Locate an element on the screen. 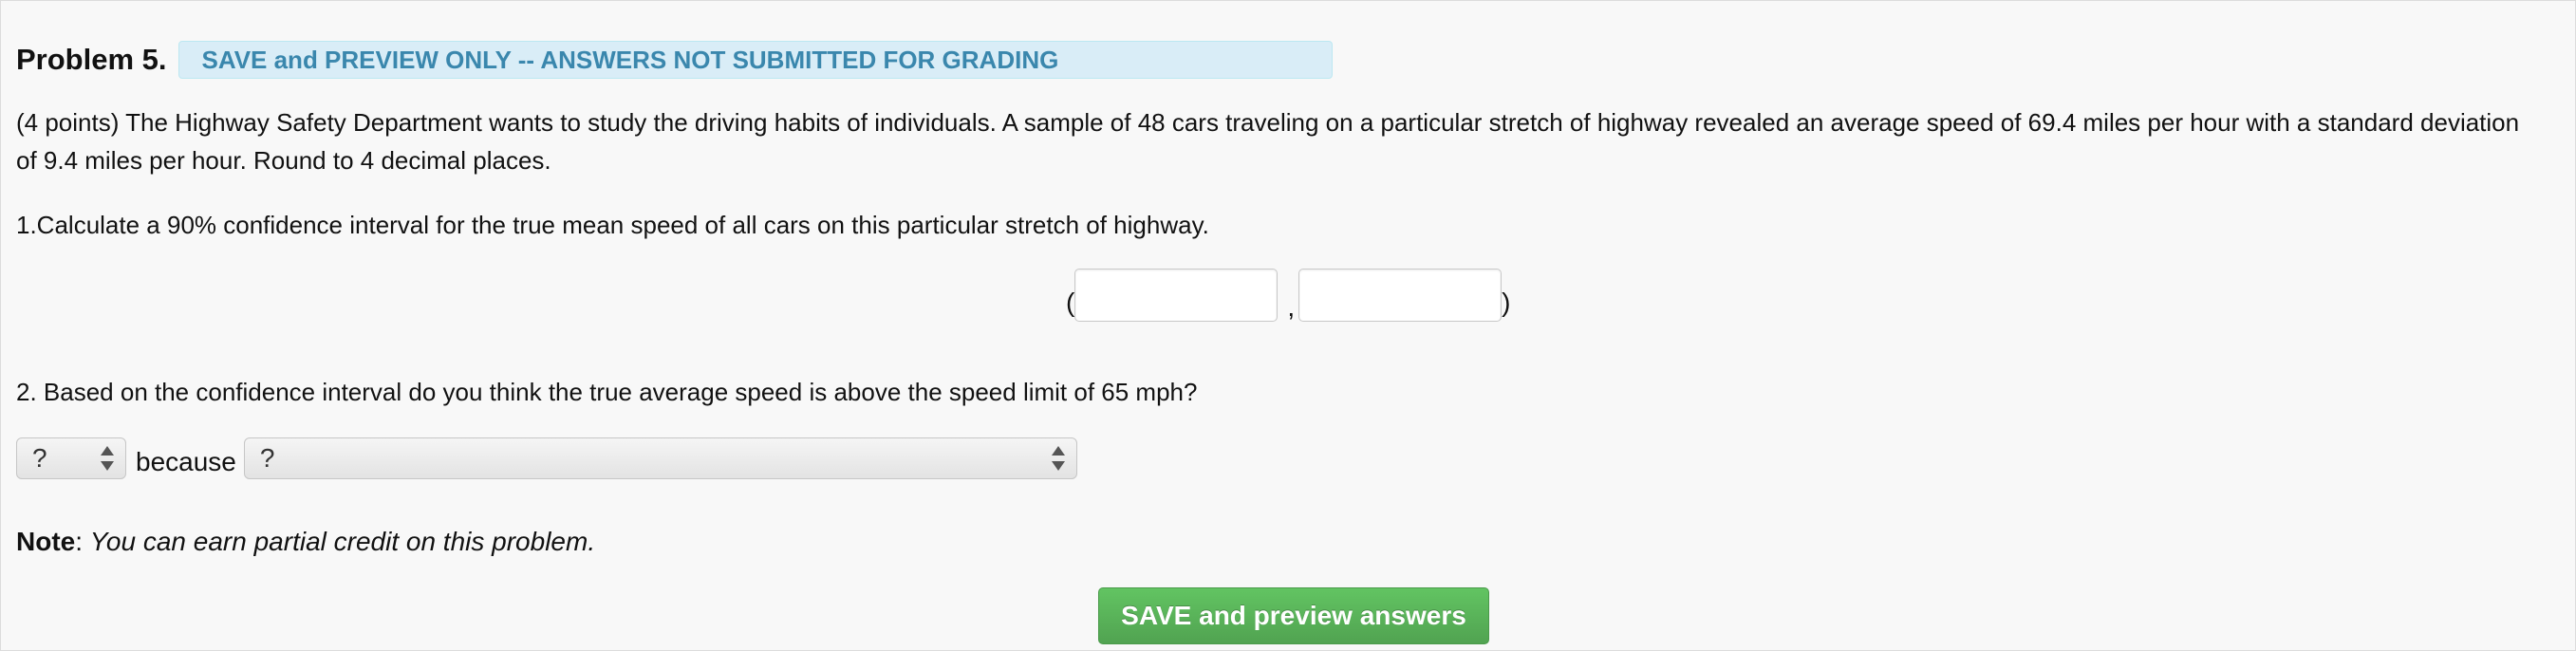  question-2-answer-row: ? because ? is located at coordinates (547, 458).